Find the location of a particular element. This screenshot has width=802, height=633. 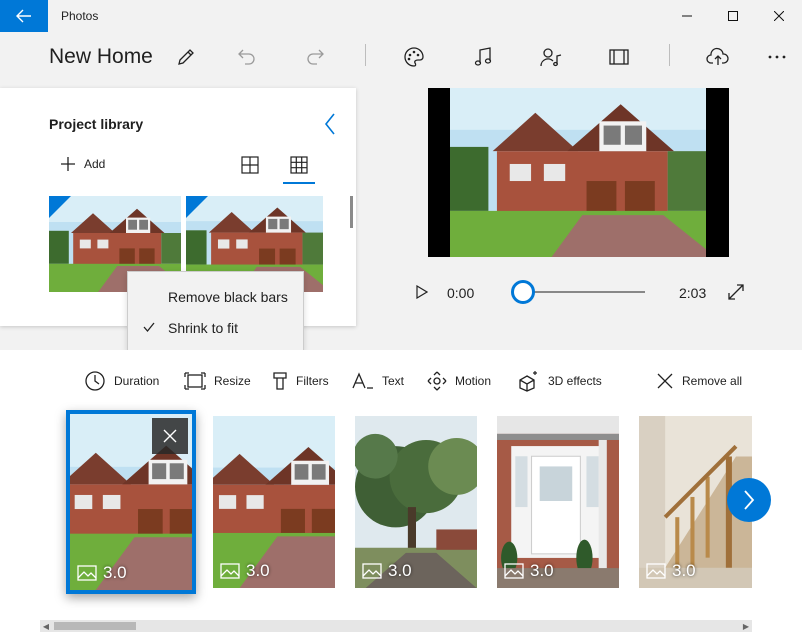

large-view-button is located at coordinates (250, 165).